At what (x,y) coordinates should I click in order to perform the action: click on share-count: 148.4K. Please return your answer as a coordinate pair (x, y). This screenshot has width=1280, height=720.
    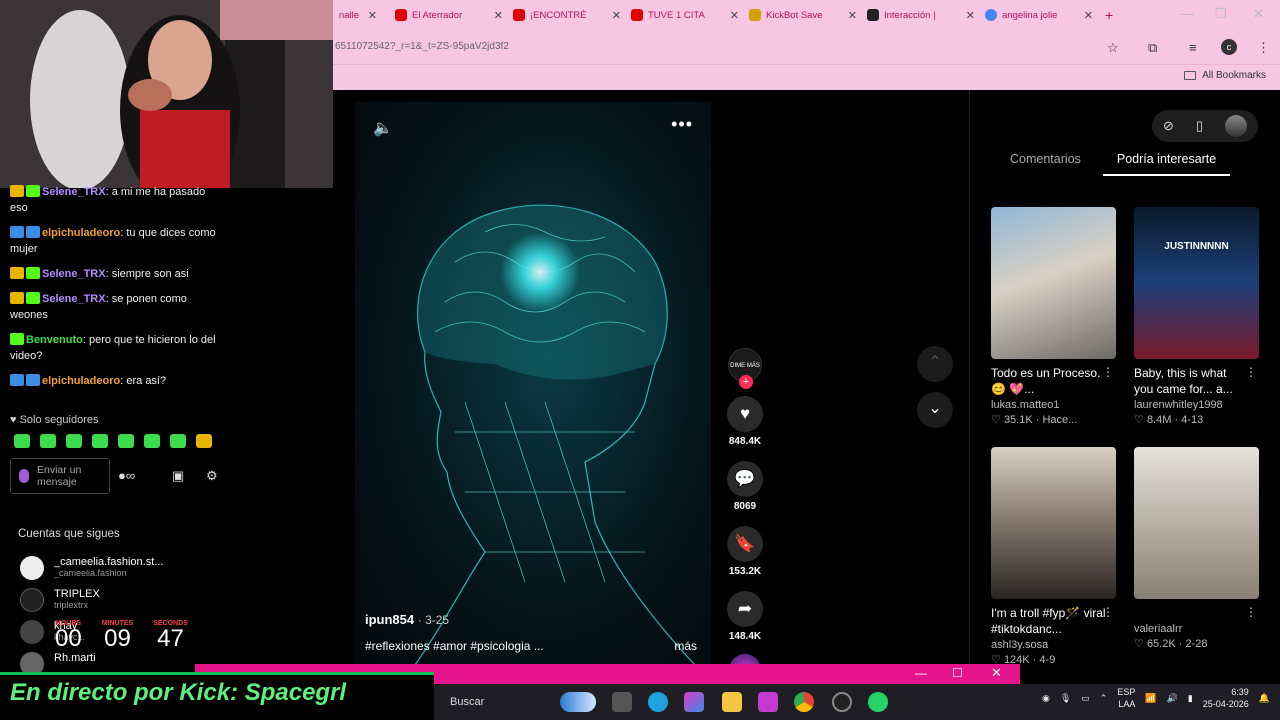
    Looking at the image, I should click on (745, 636).